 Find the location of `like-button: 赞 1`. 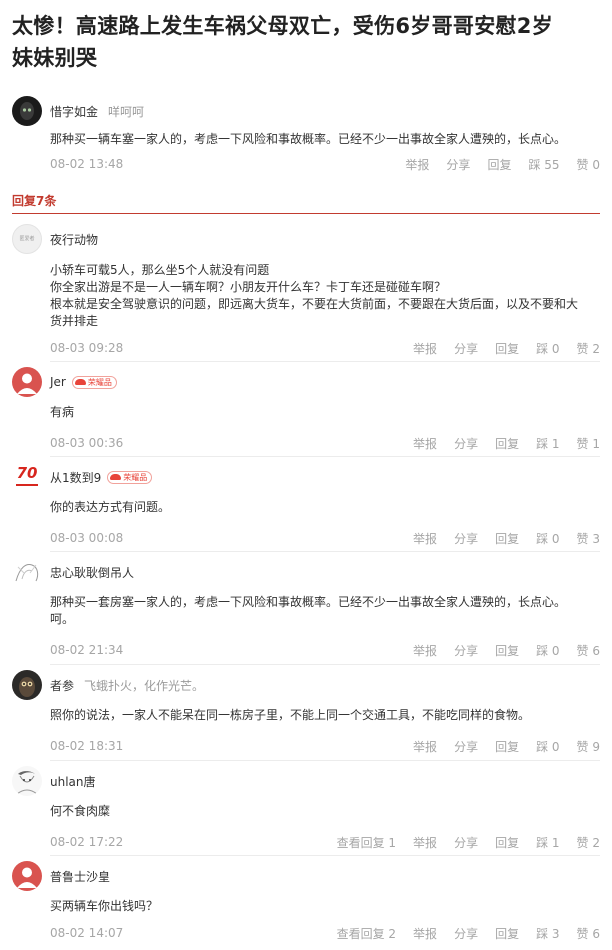

like-button: 赞 1 is located at coordinates (588, 443).